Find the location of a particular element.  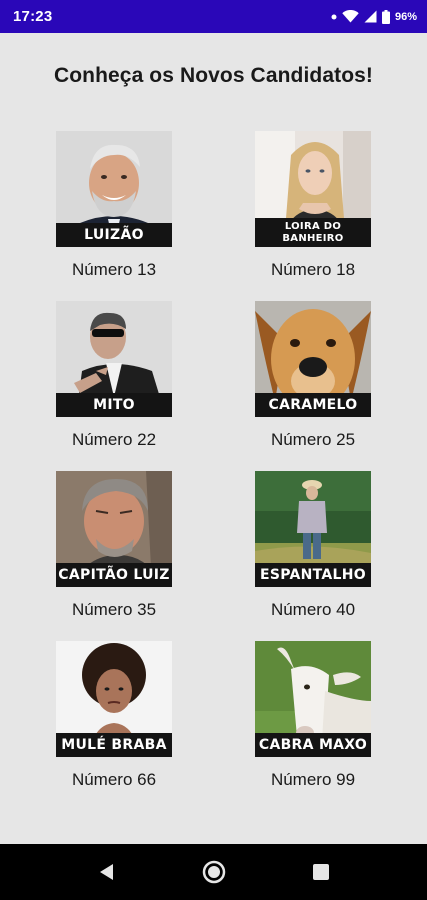

candidate-photo: CARAMELO is located at coordinates (313, 359).